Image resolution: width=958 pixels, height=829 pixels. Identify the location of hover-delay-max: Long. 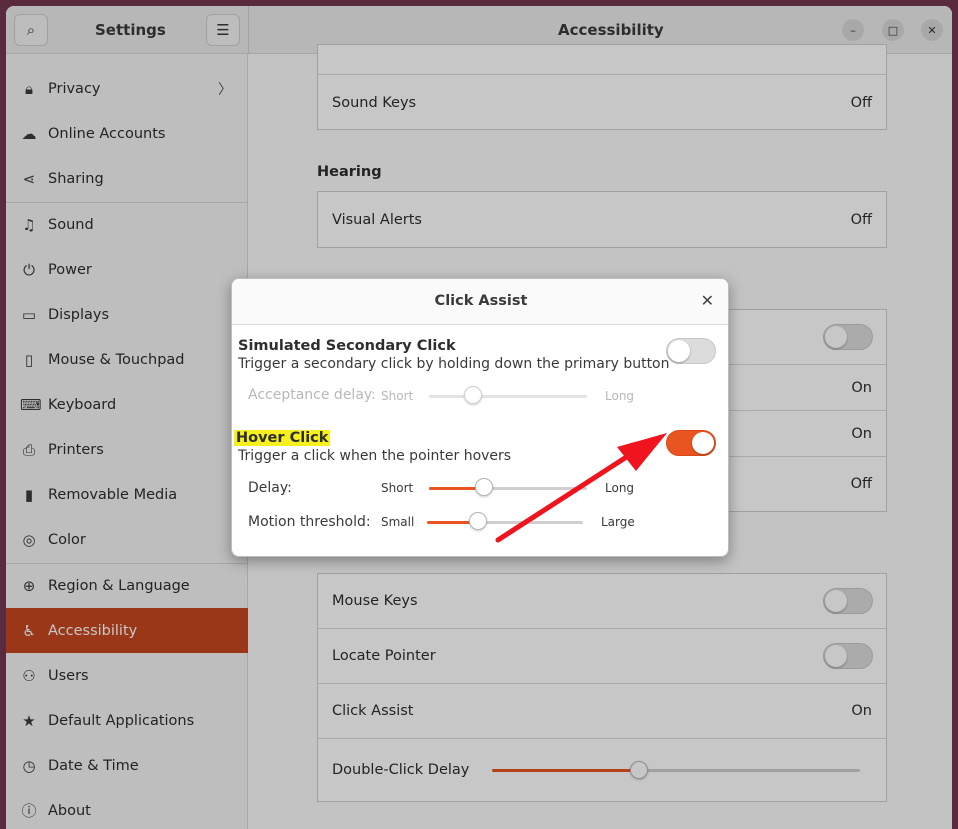
(620, 488).